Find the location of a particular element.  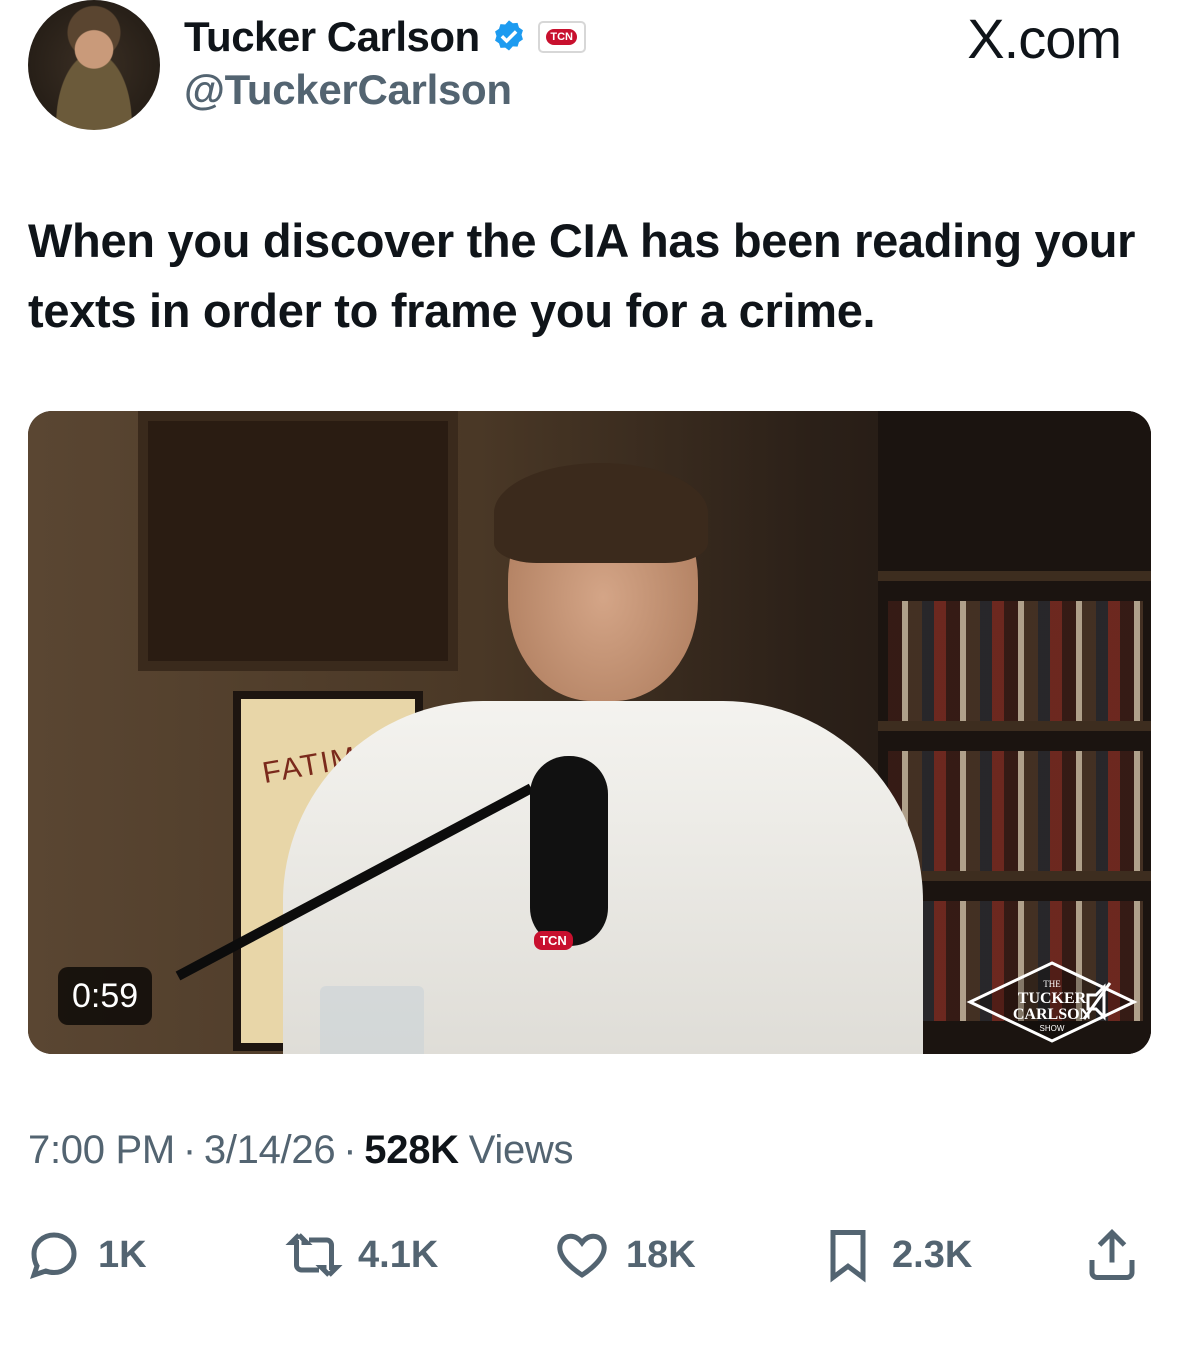

show-logo-line4: SHOW is located at coordinates (1052, 1028).